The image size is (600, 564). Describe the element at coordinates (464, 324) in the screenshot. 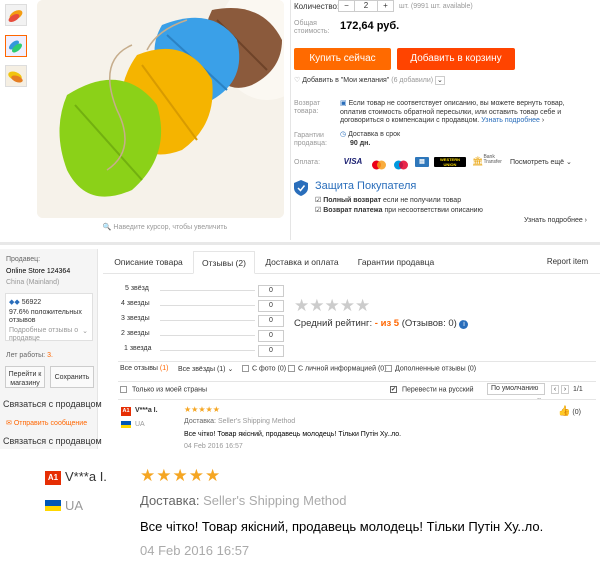

I see `info-icon: i` at that location.